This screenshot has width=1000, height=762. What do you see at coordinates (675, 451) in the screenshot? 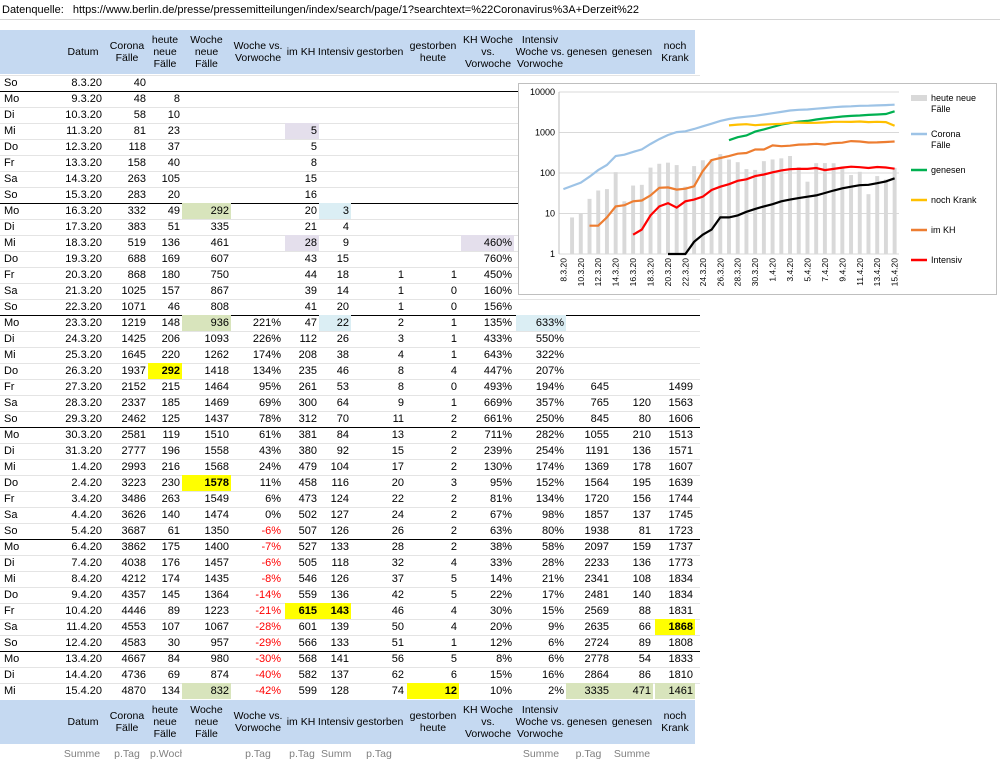
I see `table-cell: 1571` at bounding box center [675, 451].